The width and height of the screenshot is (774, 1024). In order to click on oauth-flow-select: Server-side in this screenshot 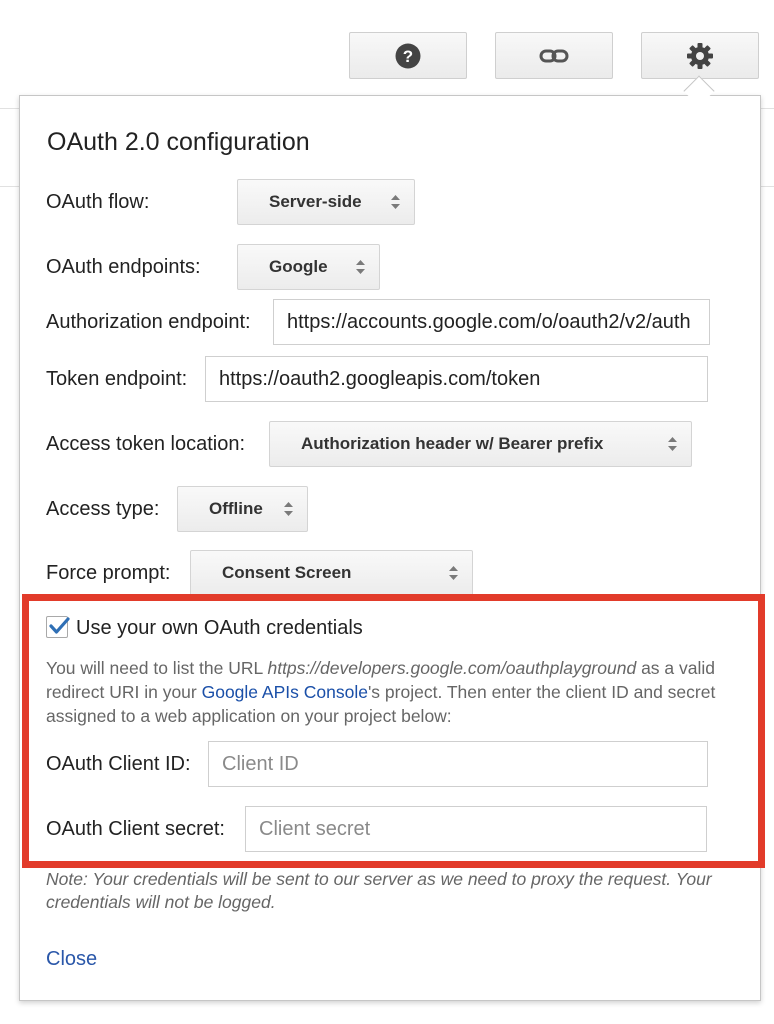, I will do `click(326, 202)`.